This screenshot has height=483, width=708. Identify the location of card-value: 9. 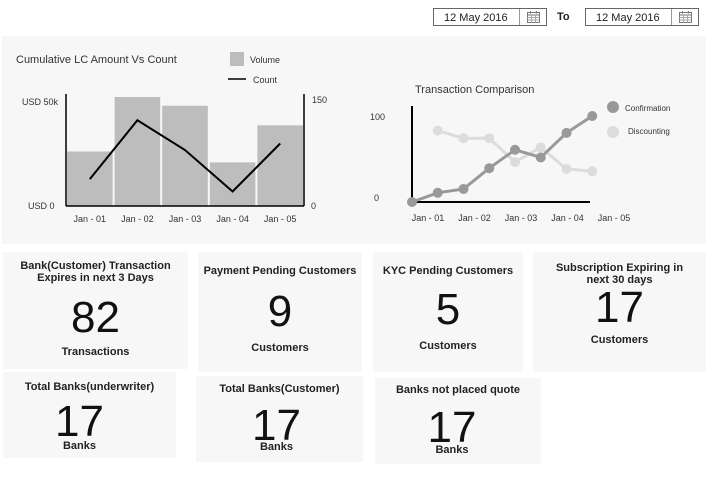
(280, 311).